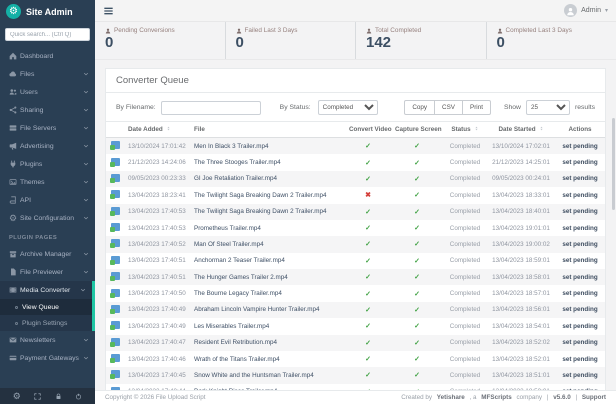 This screenshot has width=616, height=404. What do you see at coordinates (451, 397) in the screenshot?
I see `brand-name: Yetishare` at bounding box center [451, 397].